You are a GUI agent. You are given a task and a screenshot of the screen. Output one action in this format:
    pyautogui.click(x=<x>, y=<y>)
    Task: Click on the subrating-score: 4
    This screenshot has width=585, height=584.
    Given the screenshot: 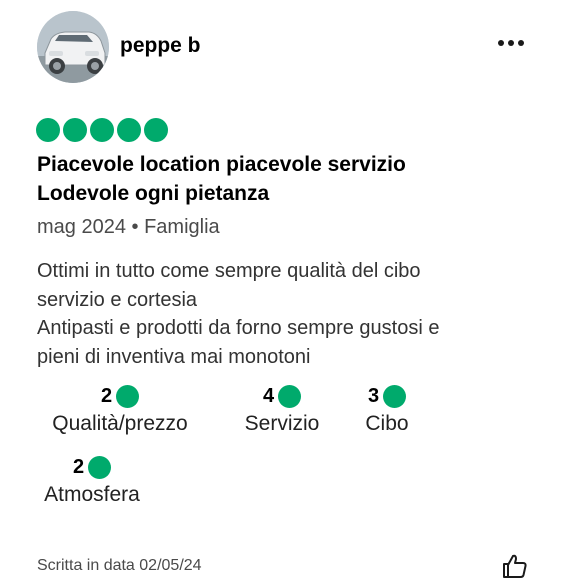 What is the action you would take?
    pyautogui.click(x=282, y=396)
    